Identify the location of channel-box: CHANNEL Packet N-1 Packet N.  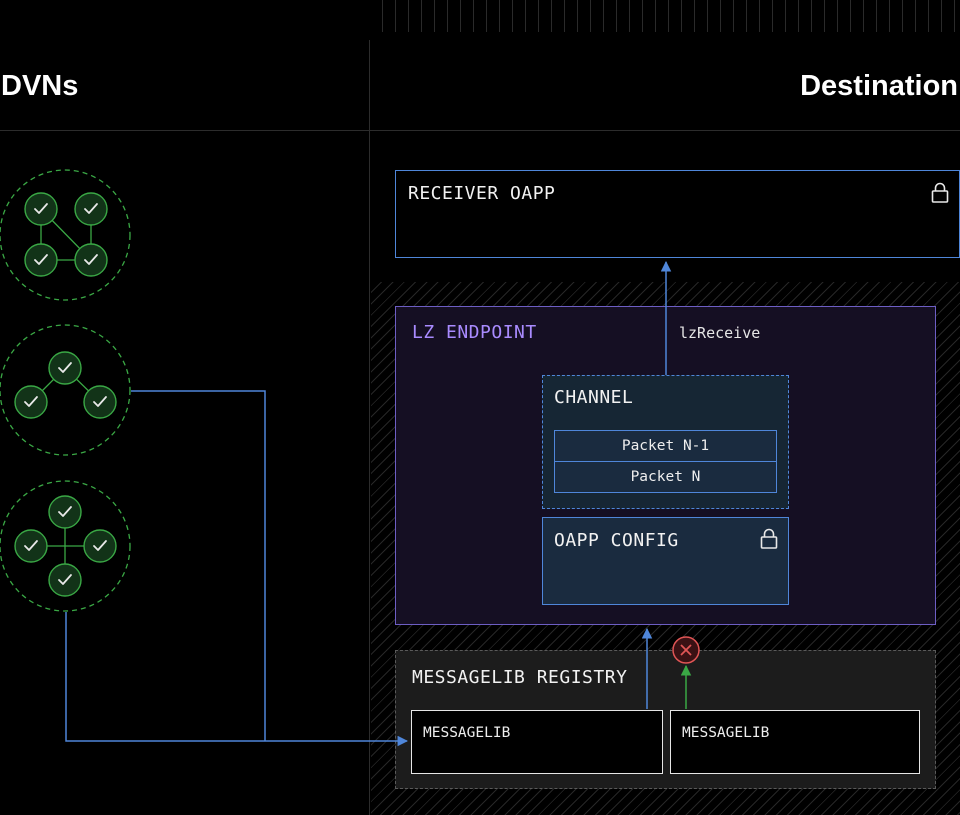
(665, 442).